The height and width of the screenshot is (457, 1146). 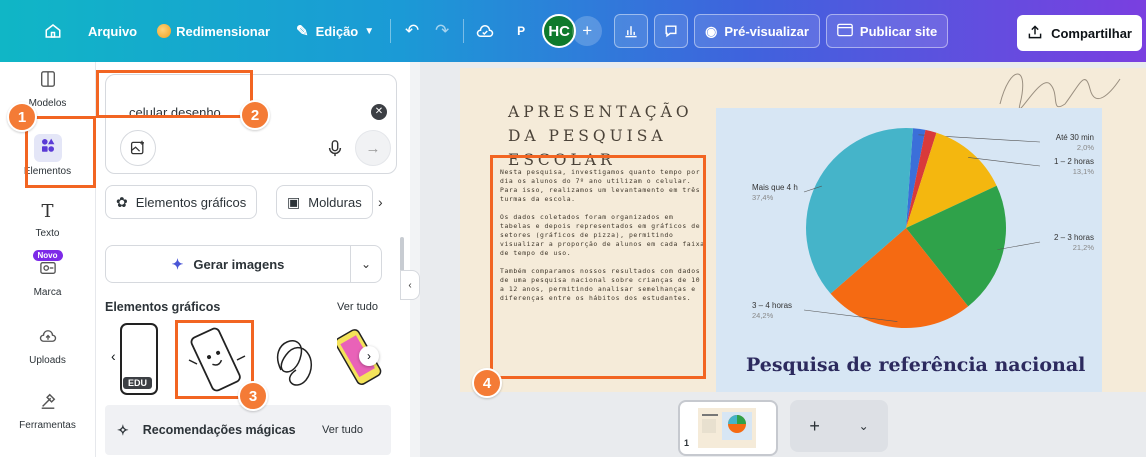 I want to click on frame-icon: ▣, so click(x=294, y=201).